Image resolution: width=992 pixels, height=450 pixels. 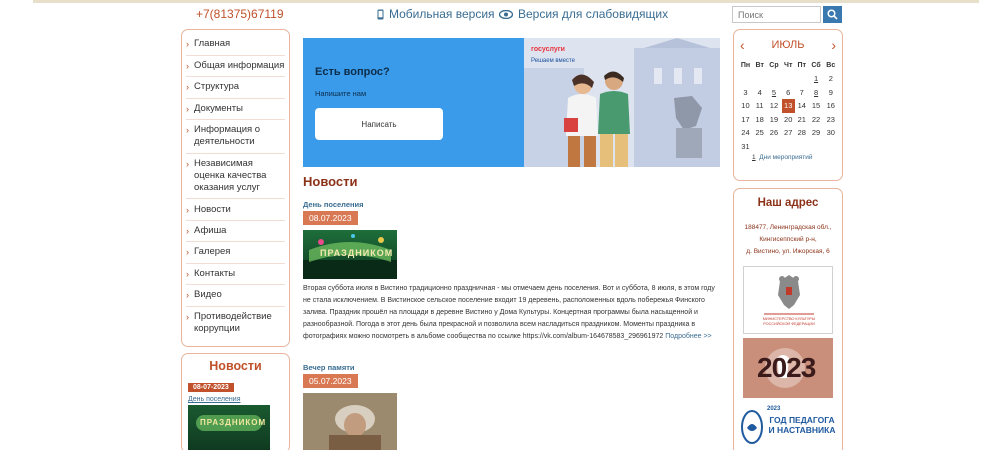 What do you see at coordinates (229, 427) in the screenshot?
I see `sidebar-news-thumbnail: ПРАЗДНИКОМ` at bounding box center [229, 427].